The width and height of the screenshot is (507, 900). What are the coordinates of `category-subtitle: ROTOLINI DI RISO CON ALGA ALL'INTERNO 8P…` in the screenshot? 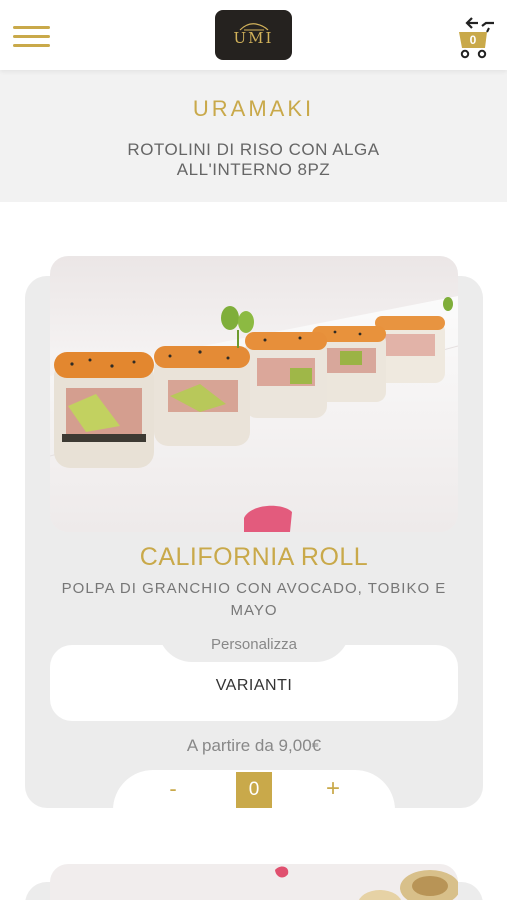 It's located at (253, 159).